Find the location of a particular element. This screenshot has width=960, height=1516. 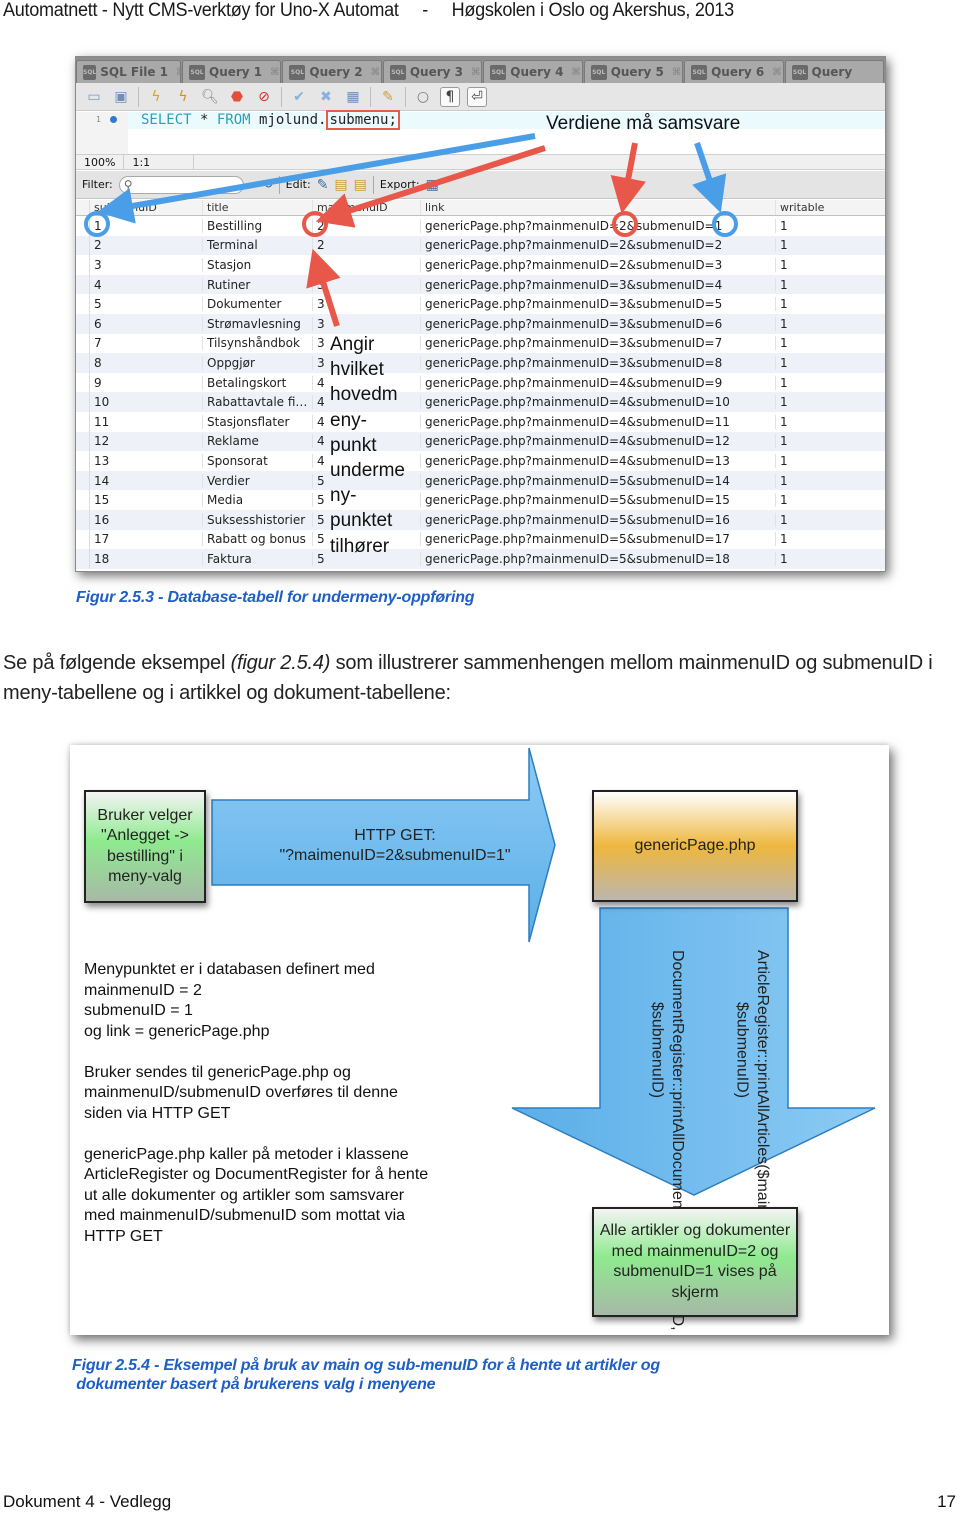

table-cell: genericPage.php?mainmenuID=2&submenuID=3 is located at coordinates (597, 264).